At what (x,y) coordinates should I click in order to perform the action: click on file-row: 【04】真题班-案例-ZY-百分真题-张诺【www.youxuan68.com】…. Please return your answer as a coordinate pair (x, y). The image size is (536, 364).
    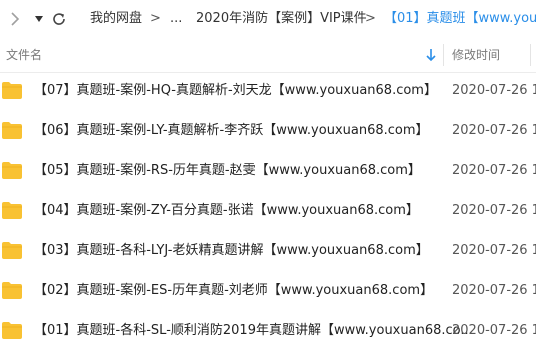
    Looking at the image, I should click on (268, 212).